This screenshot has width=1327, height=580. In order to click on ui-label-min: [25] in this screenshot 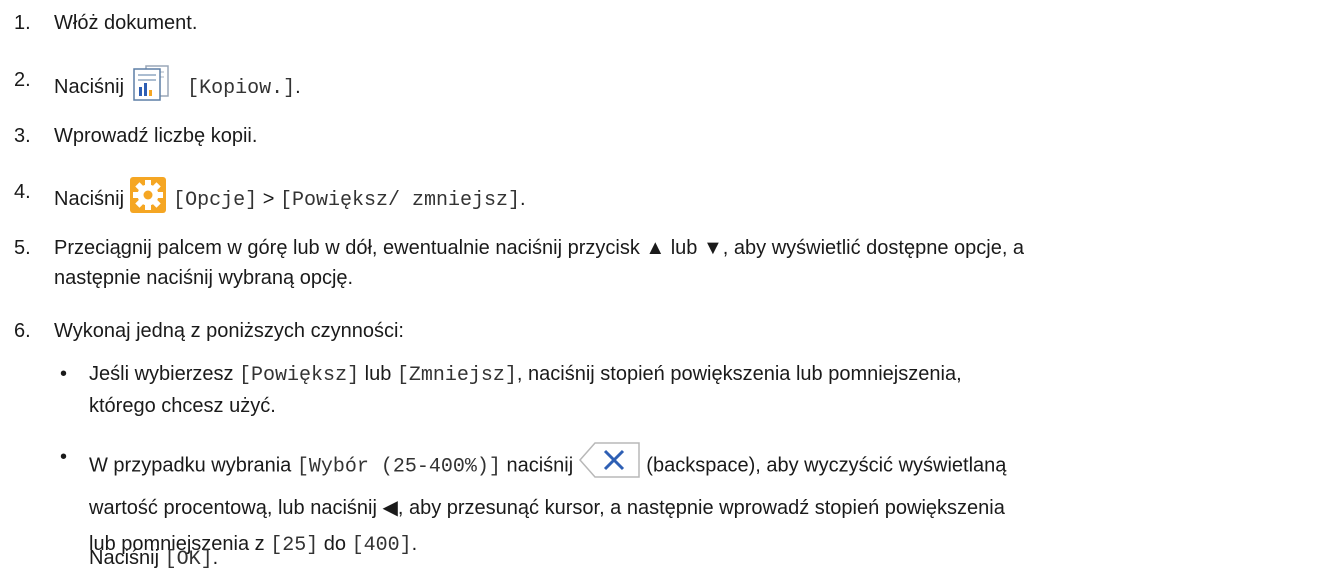, I will do `click(294, 545)`.